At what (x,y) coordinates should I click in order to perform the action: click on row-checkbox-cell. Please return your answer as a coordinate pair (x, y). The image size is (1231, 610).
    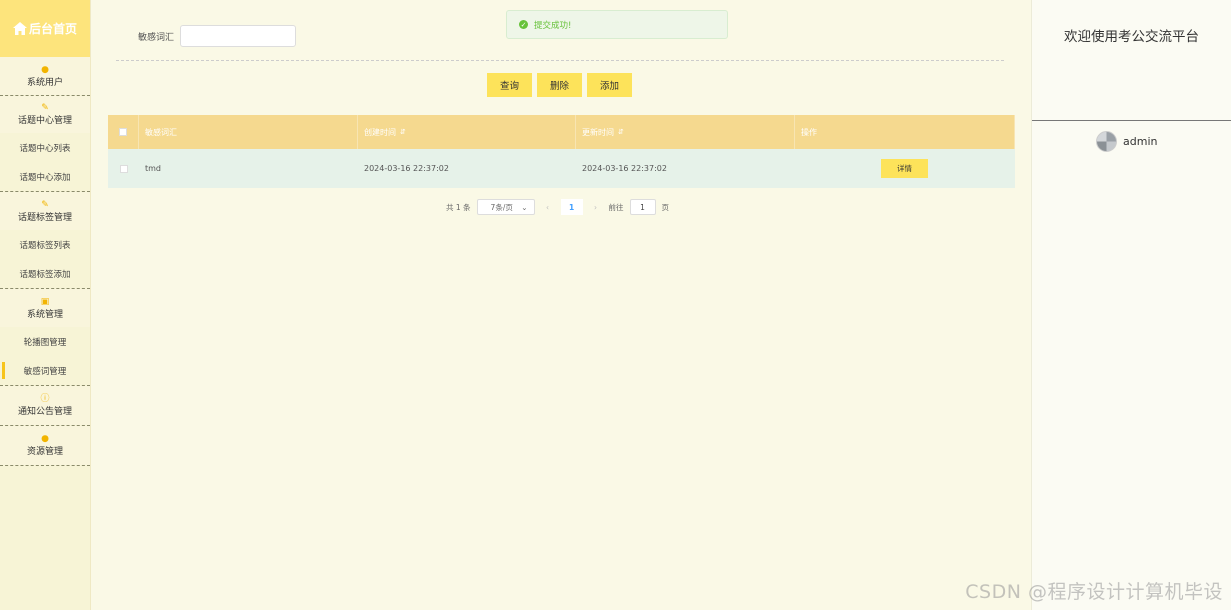
    Looking at the image, I should click on (123, 168).